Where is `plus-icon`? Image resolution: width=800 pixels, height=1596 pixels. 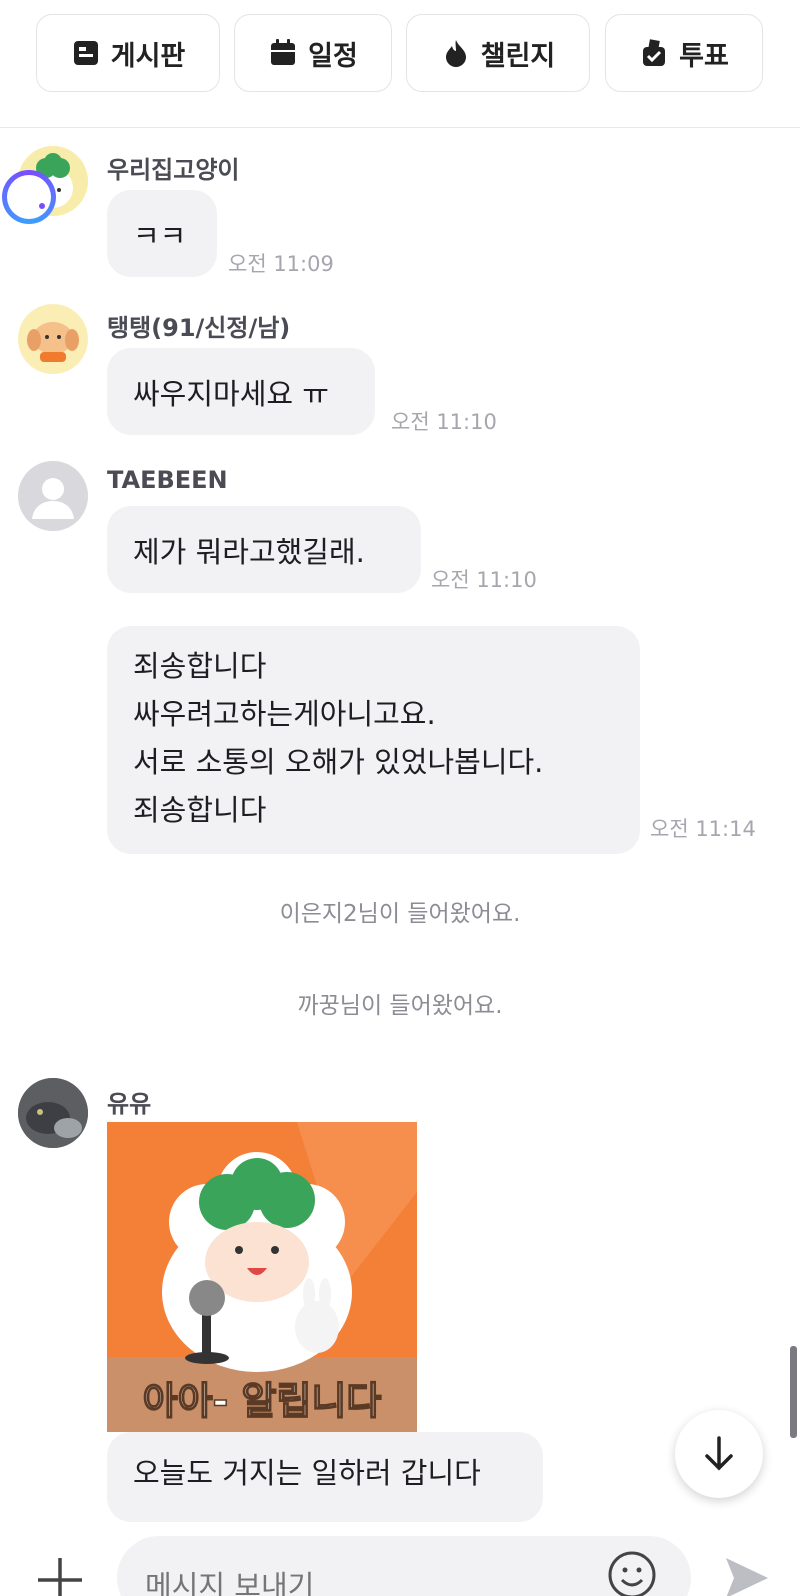
plus-icon is located at coordinates (60, 1574).